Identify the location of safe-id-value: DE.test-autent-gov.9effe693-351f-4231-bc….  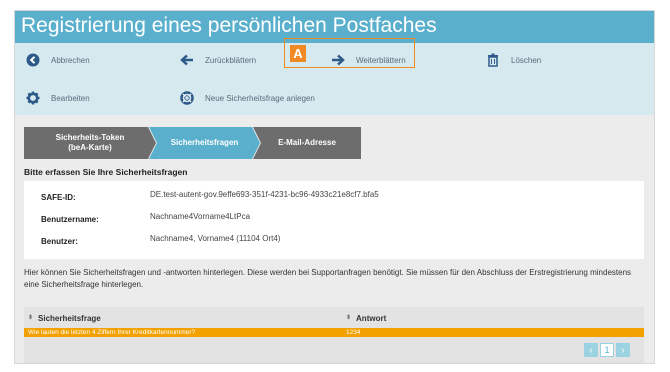
(264, 194).